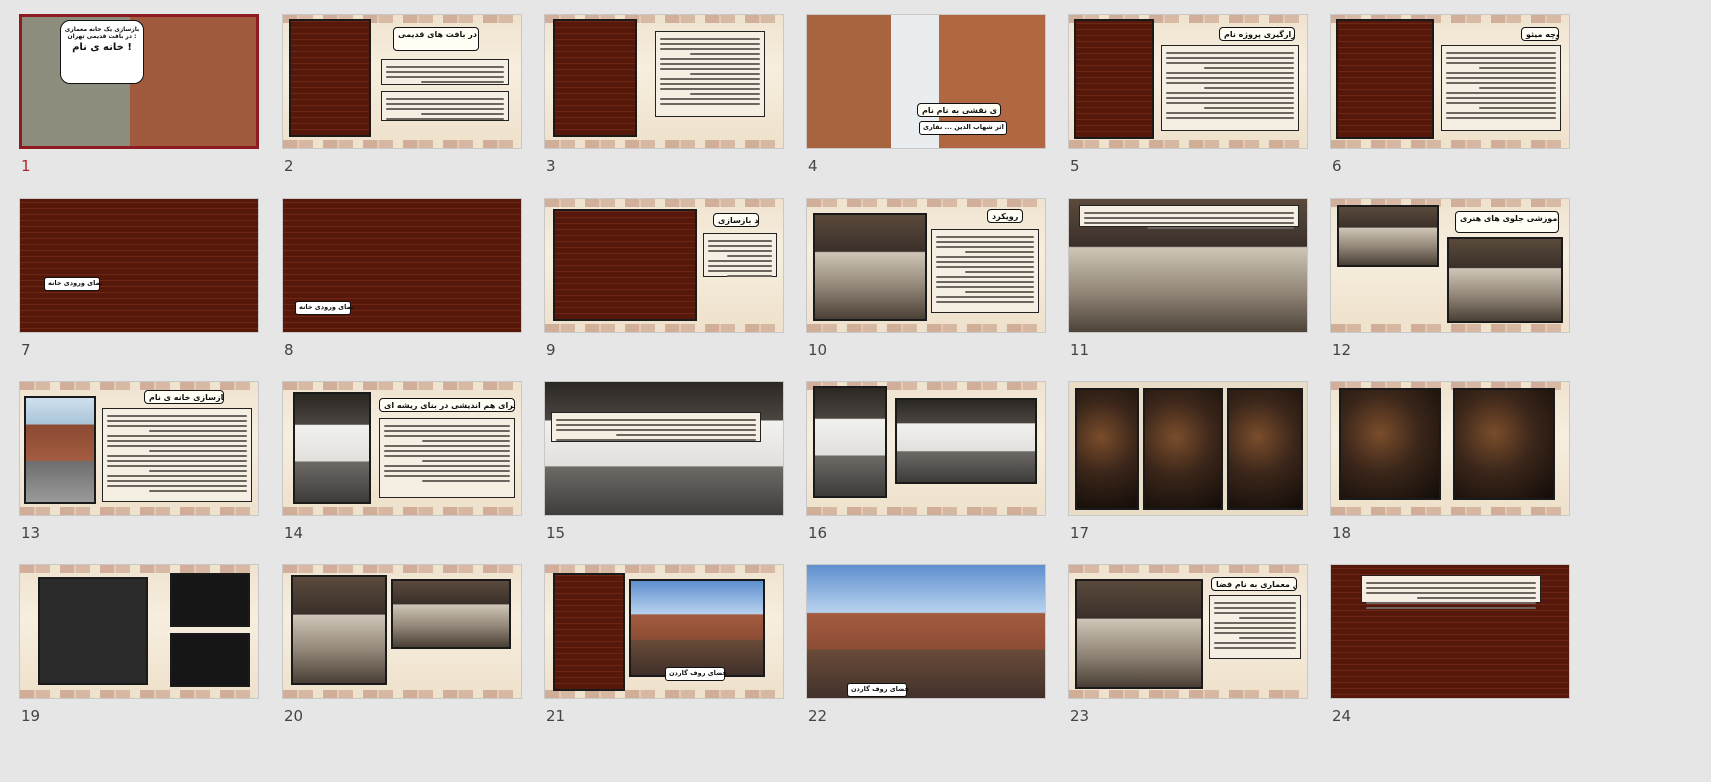  I want to click on slide-item: محل قرارگیری پروژه نام 5, so click(1188, 96).